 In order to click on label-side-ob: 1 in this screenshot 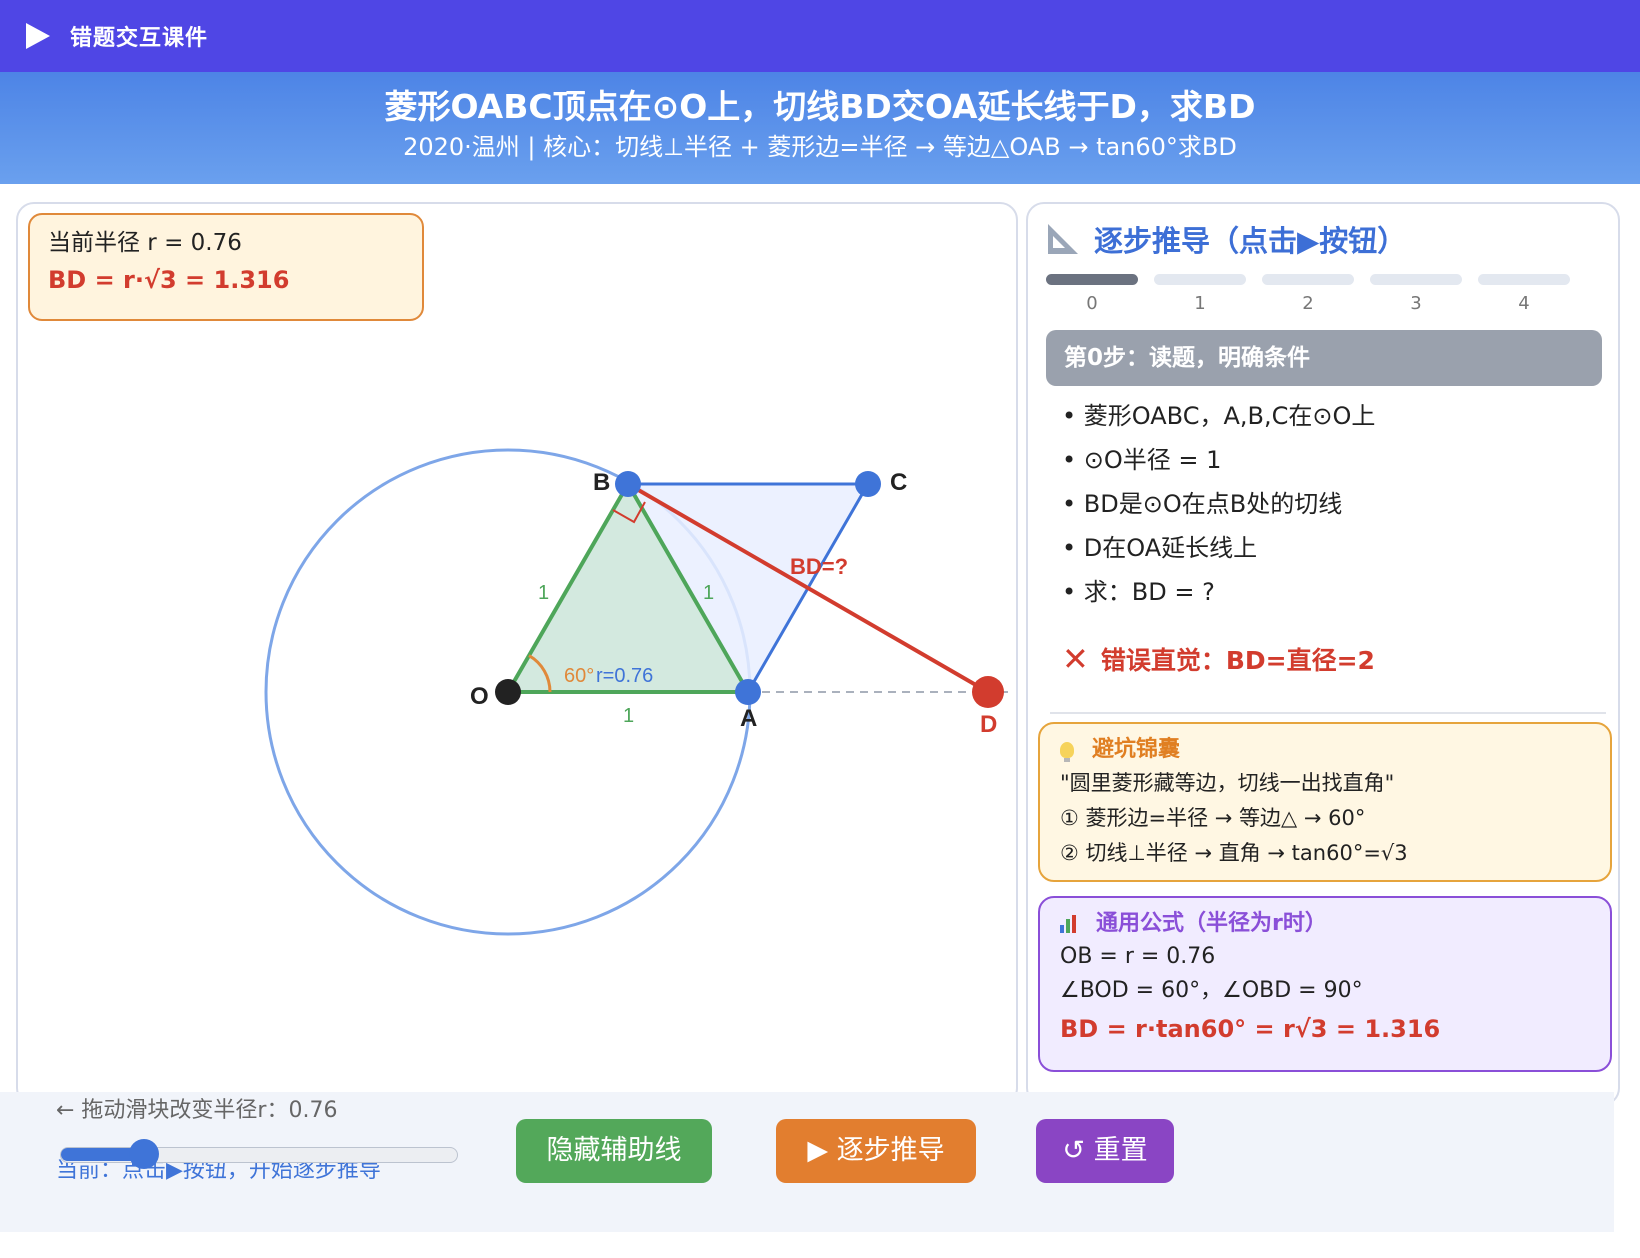, I will do `click(543, 593)`.